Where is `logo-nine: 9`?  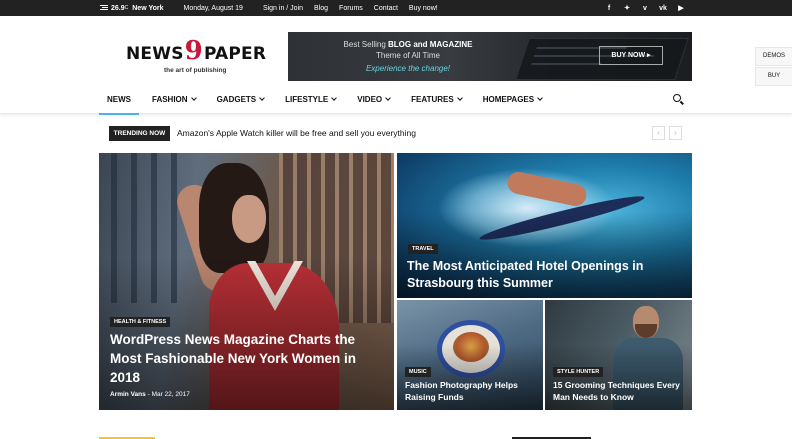
logo-nine: 9 is located at coordinates (193, 51).